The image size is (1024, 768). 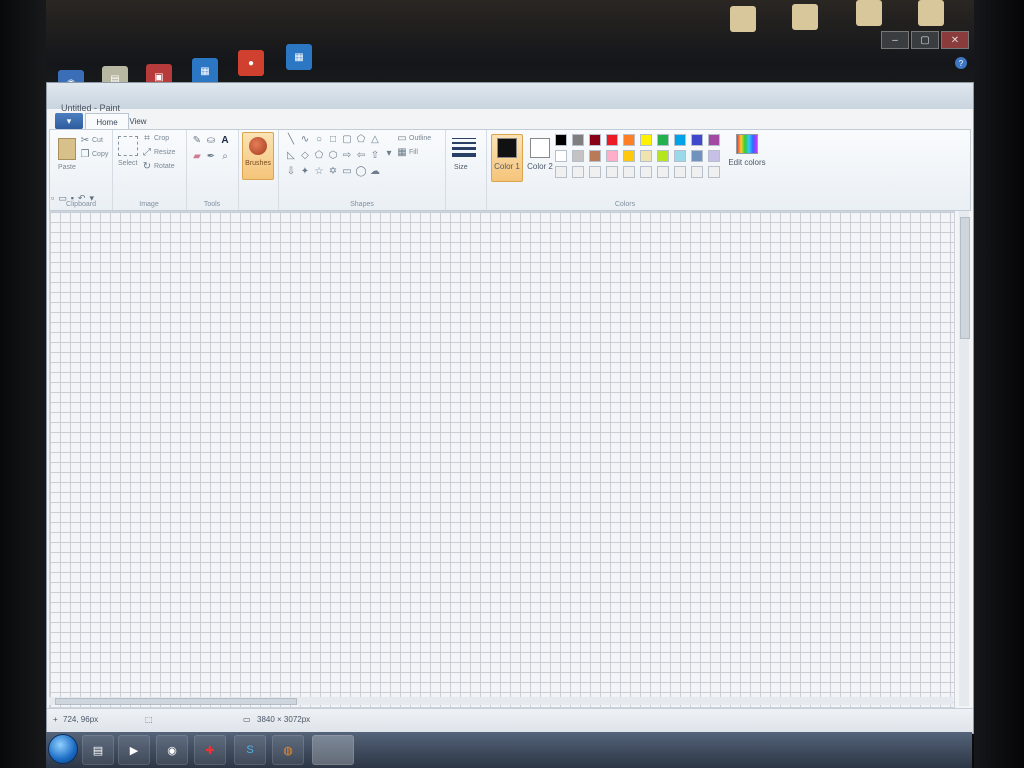 What do you see at coordinates (402, 153) in the screenshot?
I see `fill-icon: ▦` at bounding box center [402, 153].